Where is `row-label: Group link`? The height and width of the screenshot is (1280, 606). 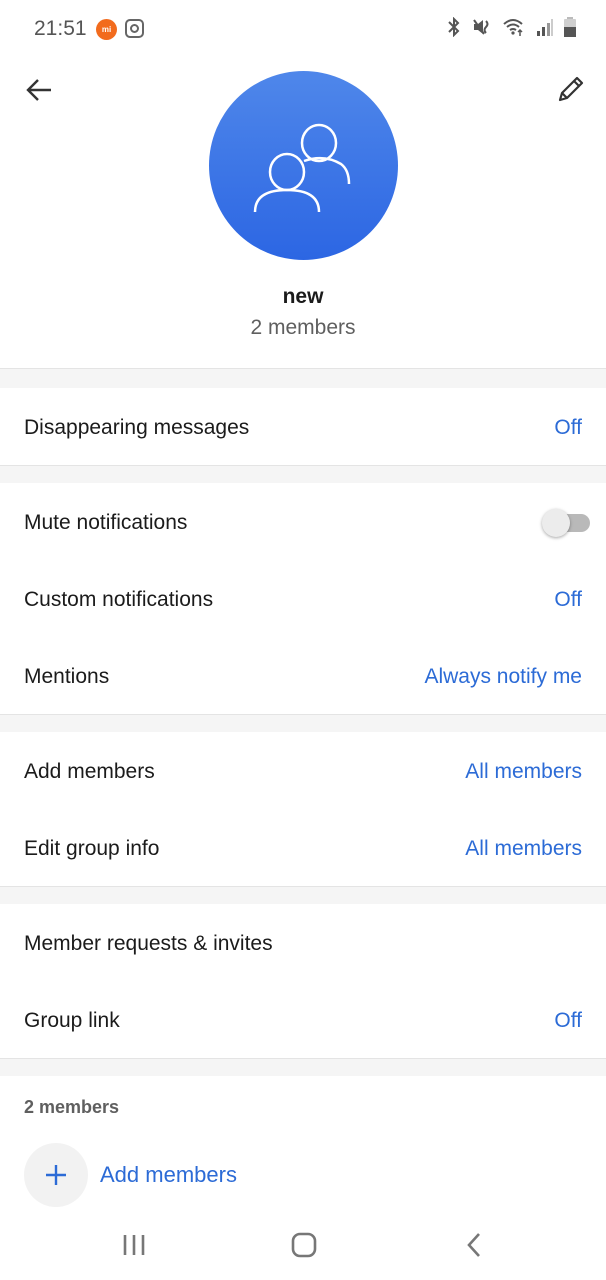
row-label: Group link is located at coordinates (72, 1020).